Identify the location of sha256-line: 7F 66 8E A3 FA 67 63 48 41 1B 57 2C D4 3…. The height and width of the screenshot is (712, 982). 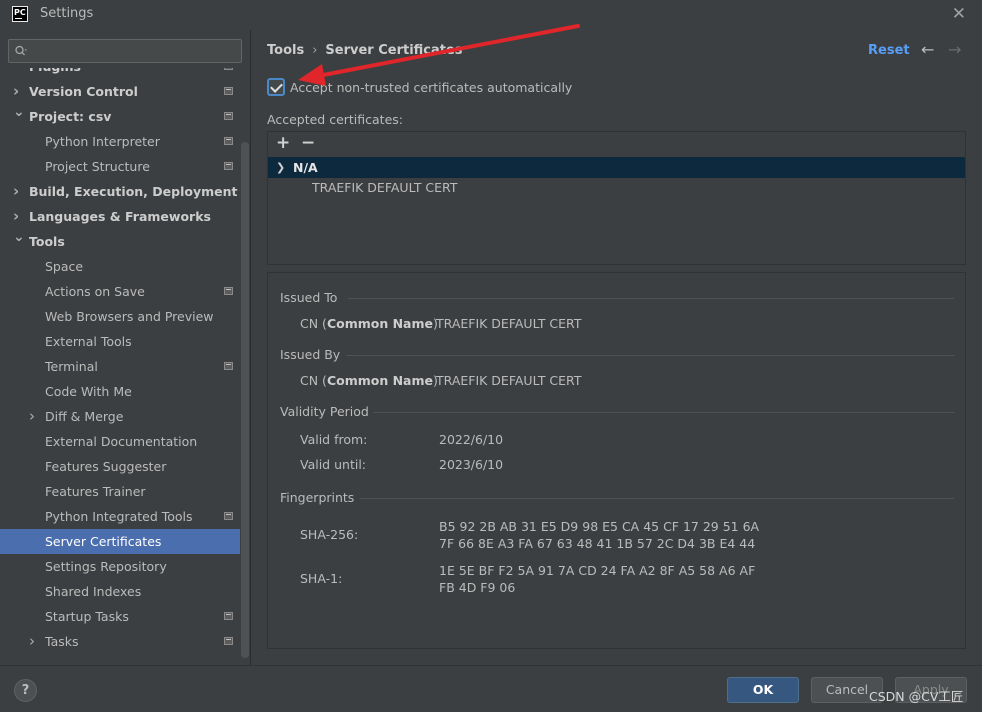
(597, 543).